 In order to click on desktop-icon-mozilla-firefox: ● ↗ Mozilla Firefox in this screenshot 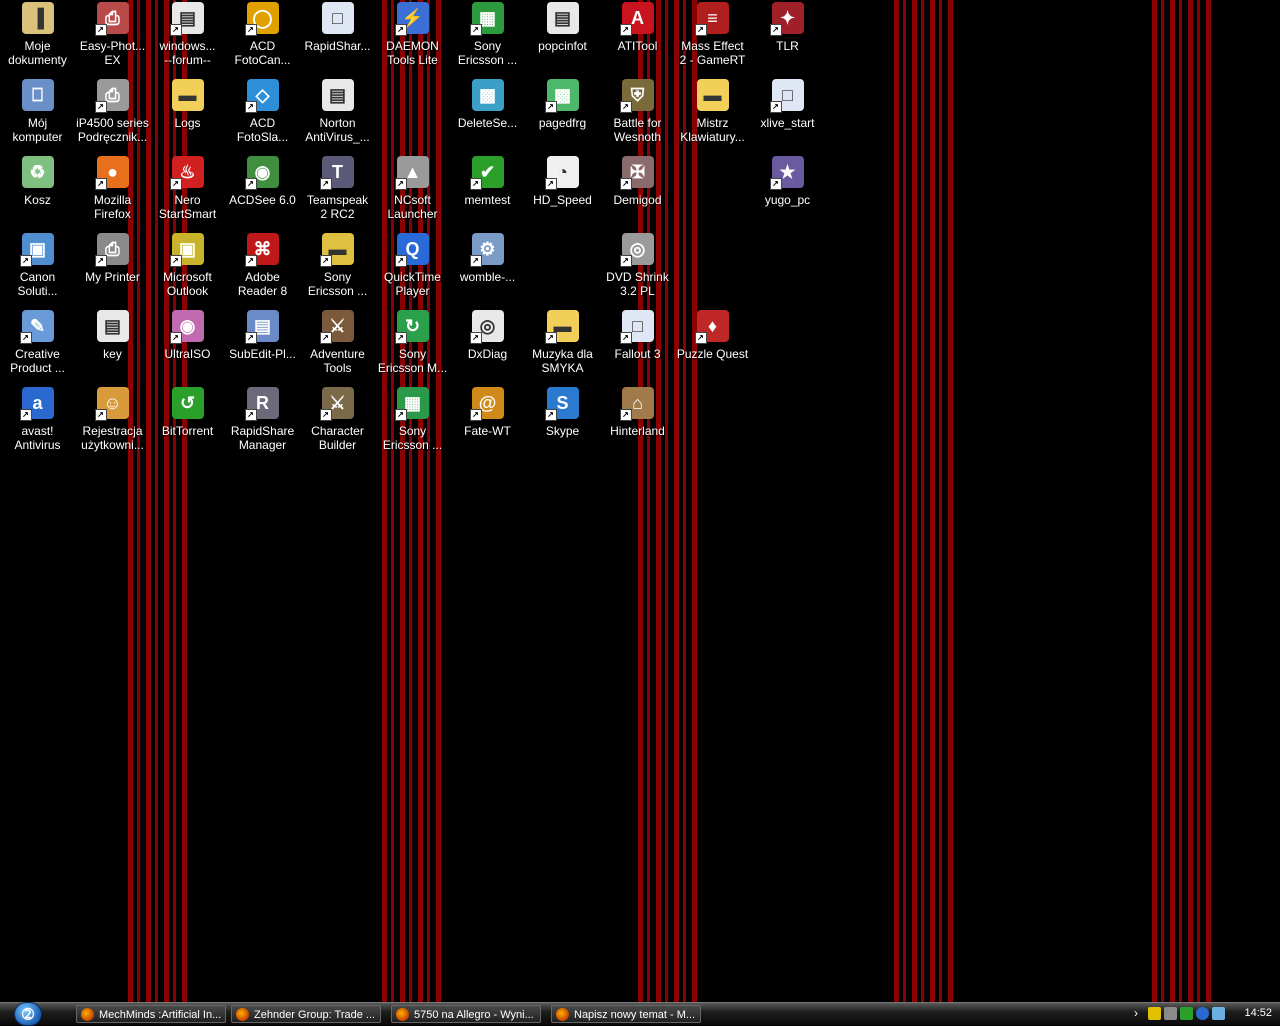, I will do `click(112, 190)`.